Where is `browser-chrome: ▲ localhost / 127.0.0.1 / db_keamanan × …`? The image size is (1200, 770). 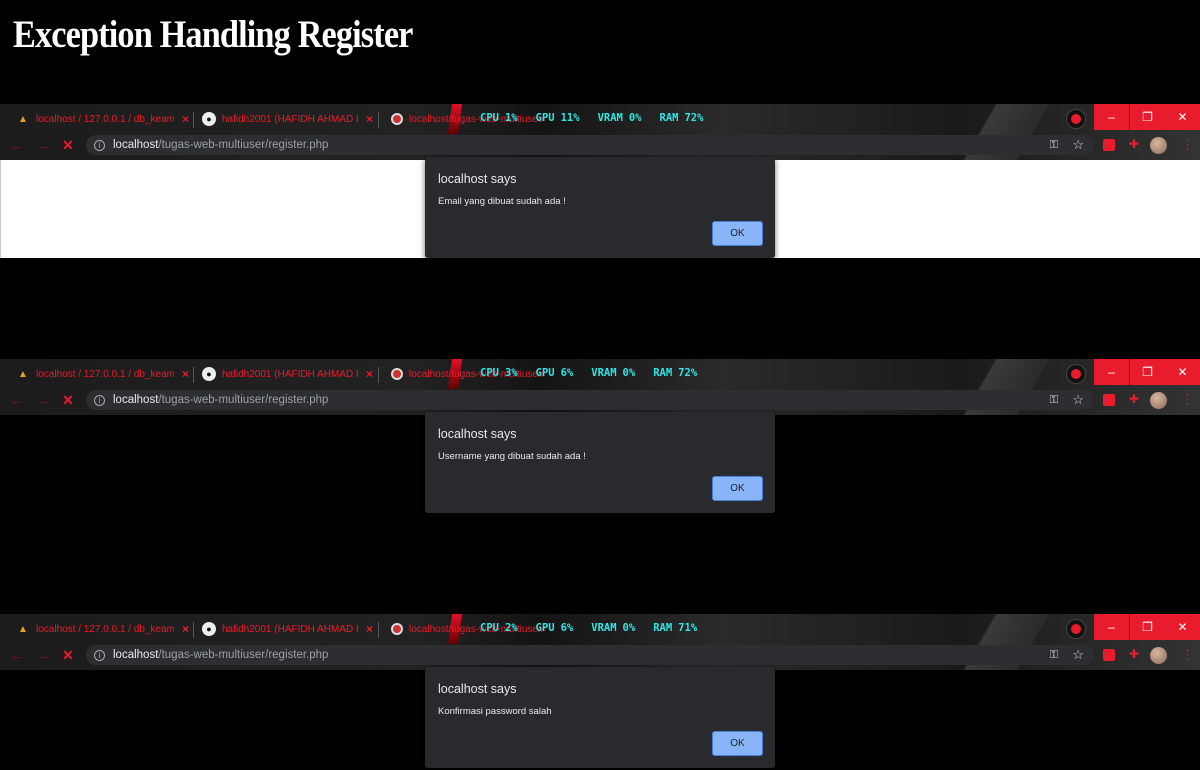 browser-chrome: ▲ localhost / 127.0.0.1 / db_keamanan × … is located at coordinates (600, 387).